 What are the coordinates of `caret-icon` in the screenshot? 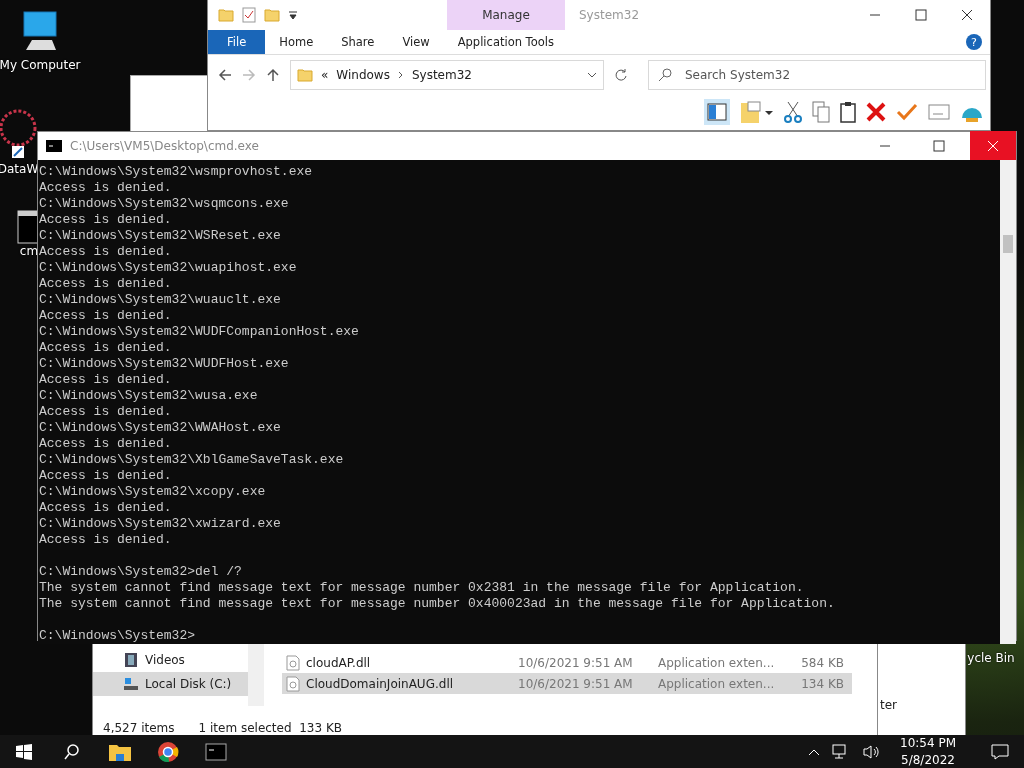 It's located at (293, 15).